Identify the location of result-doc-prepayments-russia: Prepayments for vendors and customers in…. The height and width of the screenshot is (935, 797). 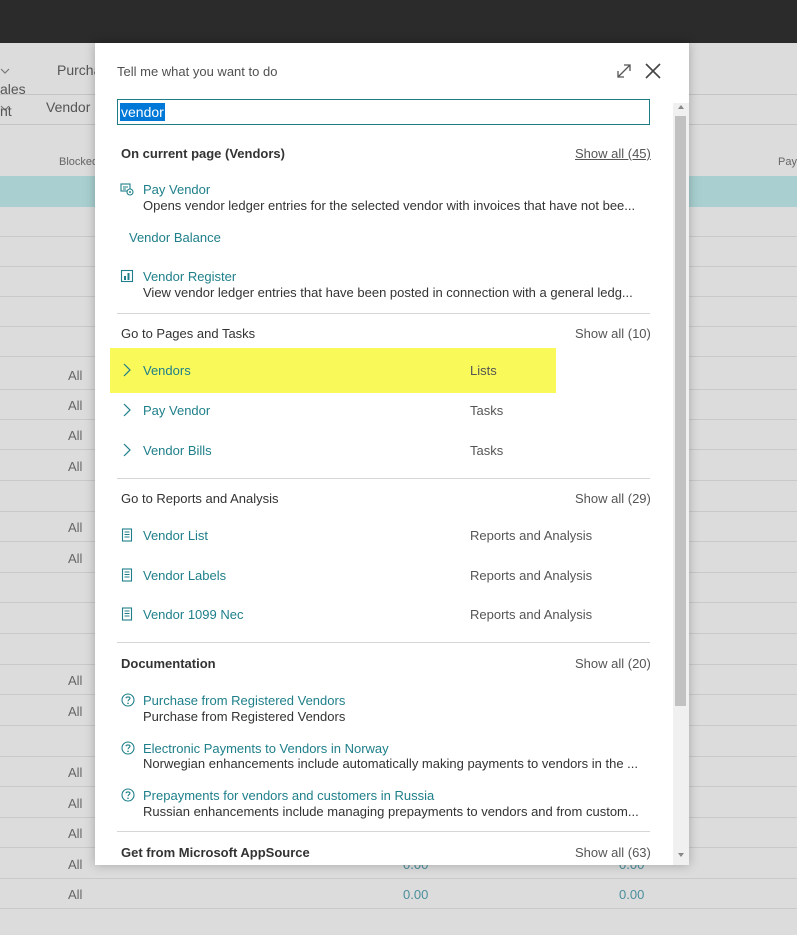
(288, 795).